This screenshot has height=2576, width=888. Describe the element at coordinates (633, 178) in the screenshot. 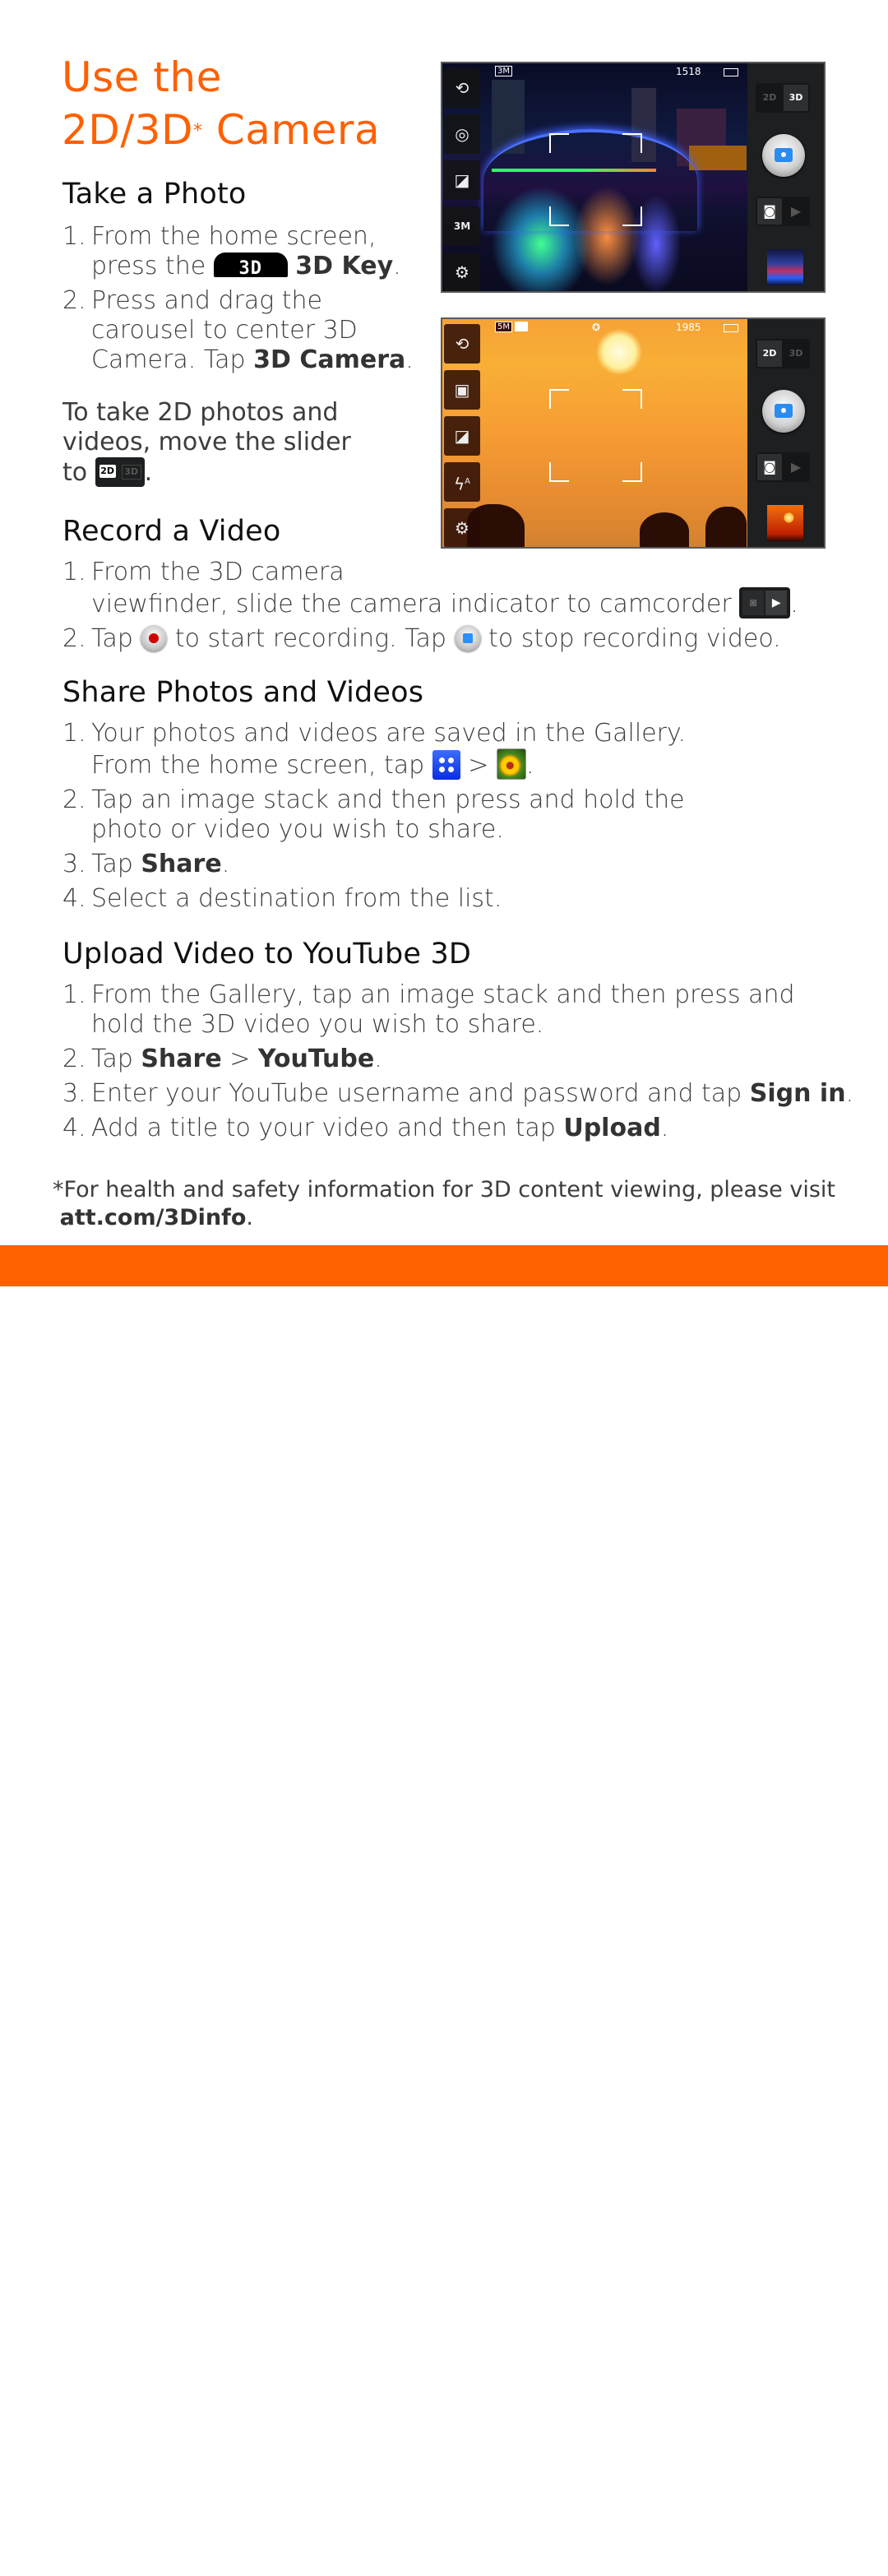

I see `camera-screenshot-3d: 3M 1518 ⟲ ◎ ◪ 3M ⚙ 2D 3D ◙ ▶` at that location.